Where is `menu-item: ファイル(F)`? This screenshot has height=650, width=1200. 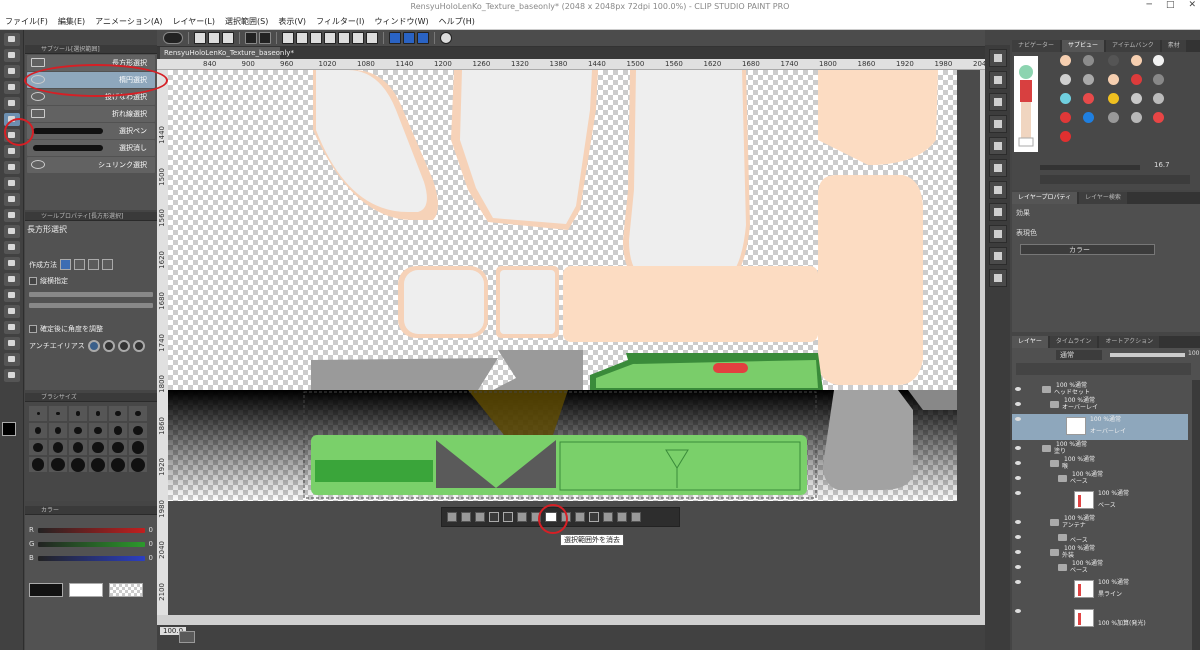
menu-item: ファイル(F) is located at coordinates (26, 21).